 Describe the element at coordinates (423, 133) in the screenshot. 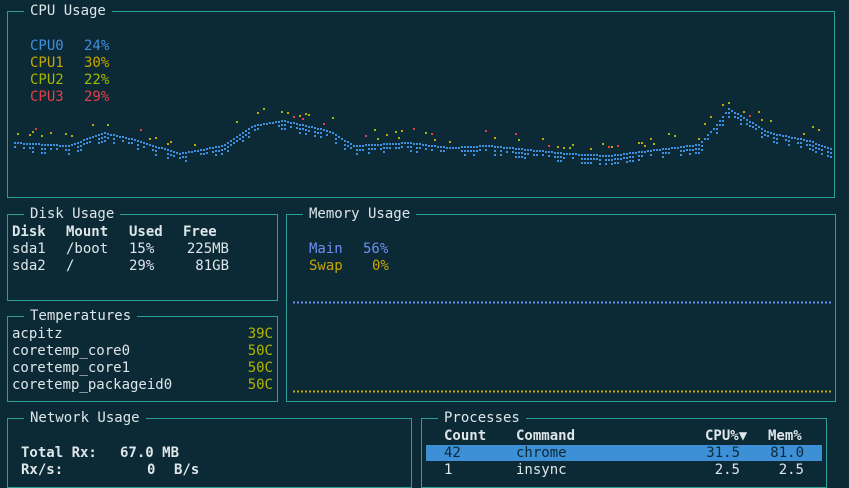

I see `cpu-braille-graph` at that location.